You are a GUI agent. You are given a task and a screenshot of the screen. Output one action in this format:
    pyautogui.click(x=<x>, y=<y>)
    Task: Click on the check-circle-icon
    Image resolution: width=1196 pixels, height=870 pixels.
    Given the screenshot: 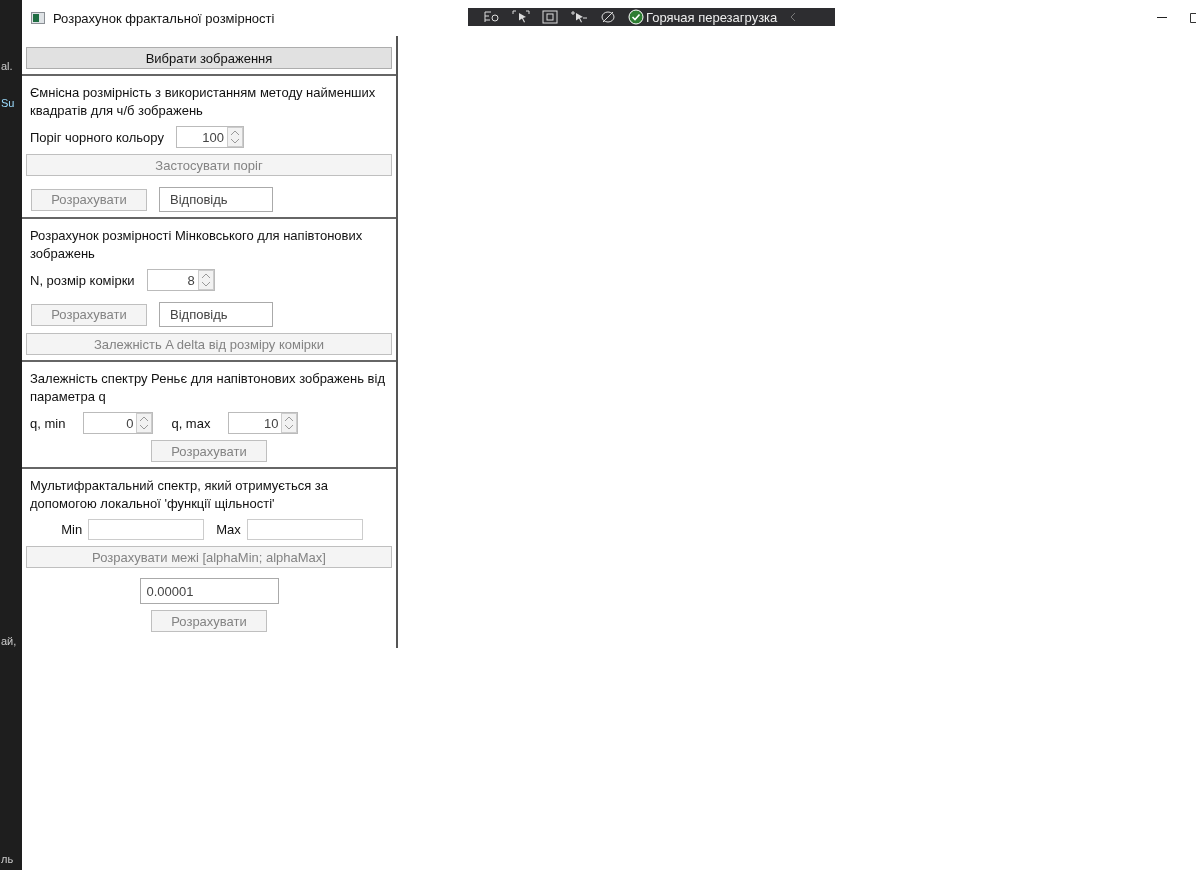 What is the action you would take?
    pyautogui.click(x=636, y=17)
    